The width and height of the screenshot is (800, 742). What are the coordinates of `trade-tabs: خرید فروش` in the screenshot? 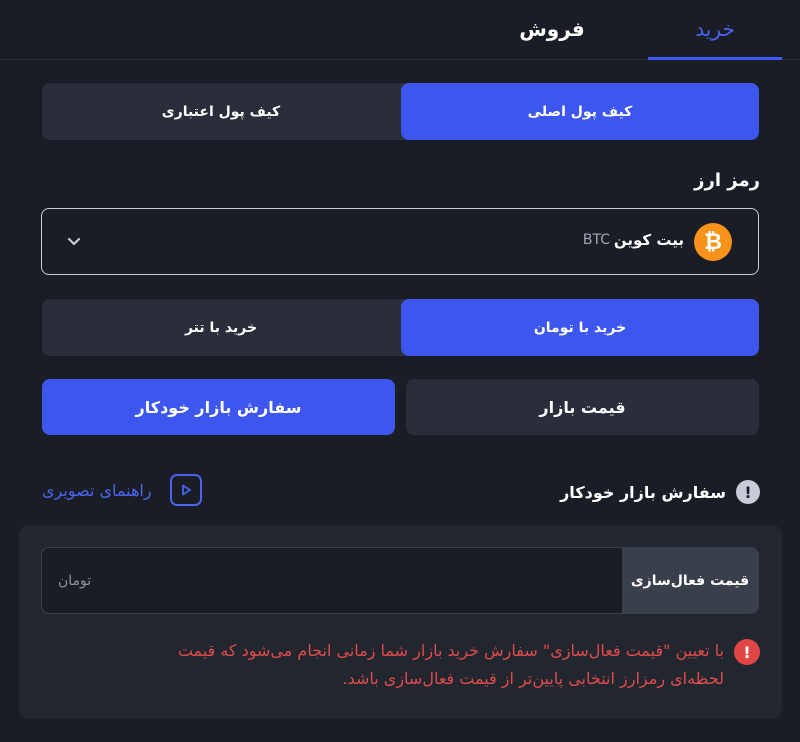 It's located at (400, 30).